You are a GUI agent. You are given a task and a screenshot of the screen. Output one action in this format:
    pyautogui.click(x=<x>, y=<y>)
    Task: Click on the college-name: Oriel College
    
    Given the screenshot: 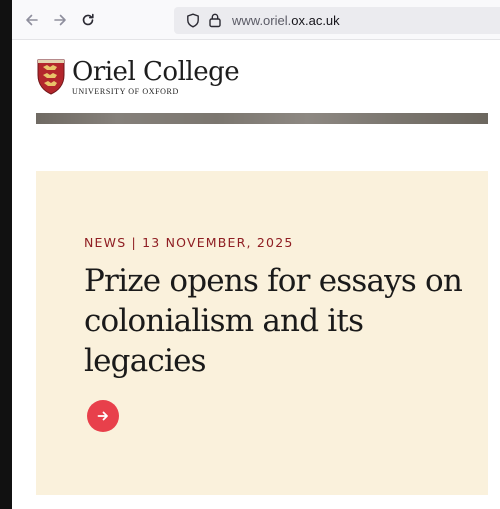 What is the action you would take?
    pyautogui.click(x=156, y=72)
    